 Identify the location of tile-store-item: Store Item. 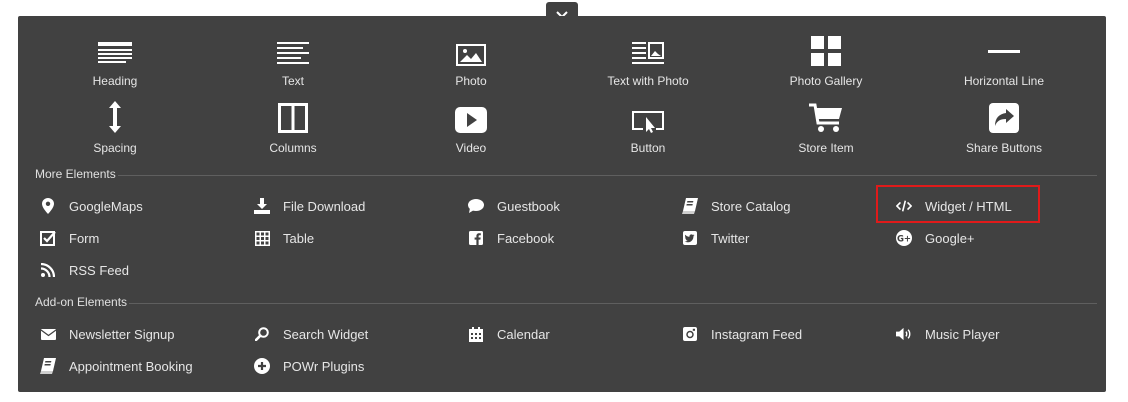
(826, 129).